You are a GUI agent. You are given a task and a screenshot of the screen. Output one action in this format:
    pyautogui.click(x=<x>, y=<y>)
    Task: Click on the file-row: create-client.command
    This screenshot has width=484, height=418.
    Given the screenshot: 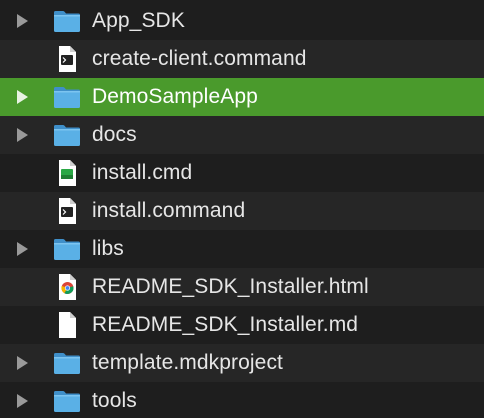 What is the action you would take?
    pyautogui.click(x=242, y=59)
    